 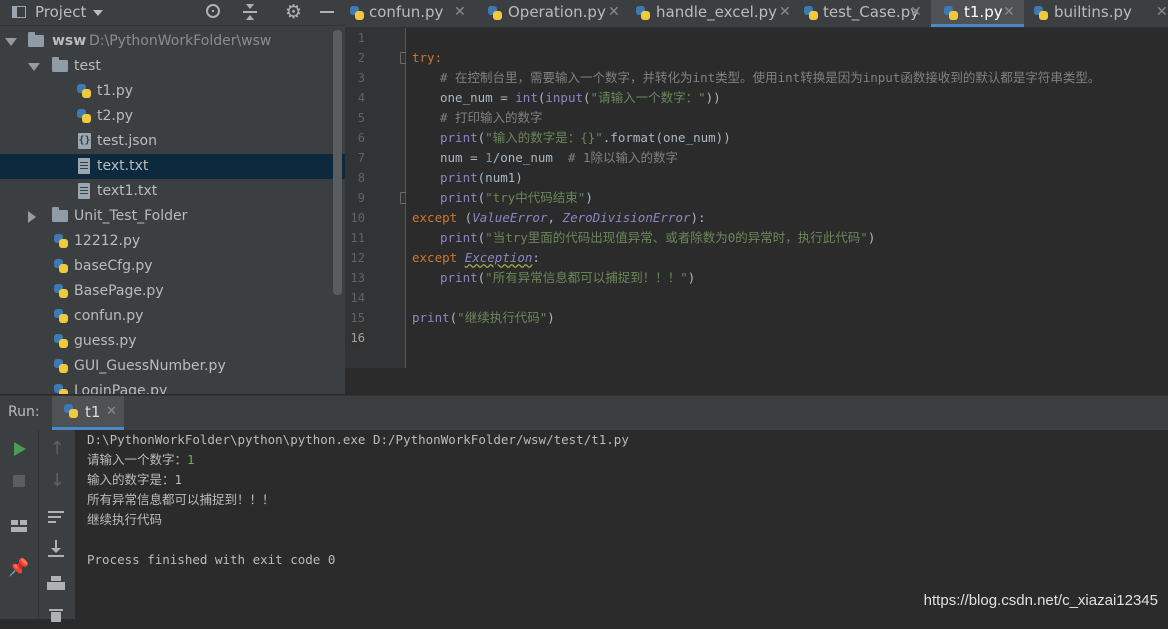 What do you see at coordinates (500, 177) in the screenshot?
I see `token: (num1)` at bounding box center [500, 177].